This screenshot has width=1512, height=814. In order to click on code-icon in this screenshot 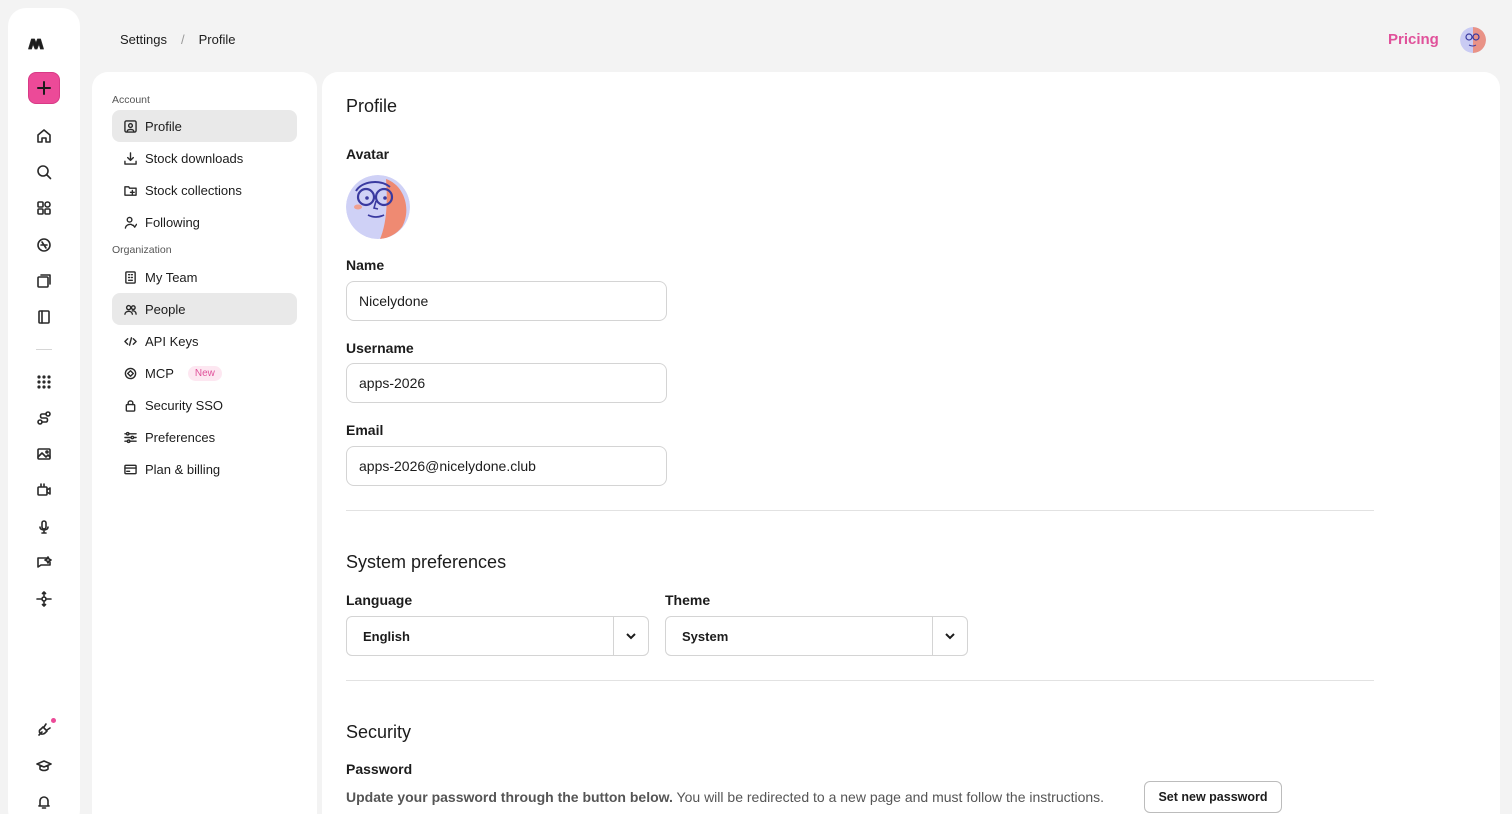, I will do `click(130, 341)`.